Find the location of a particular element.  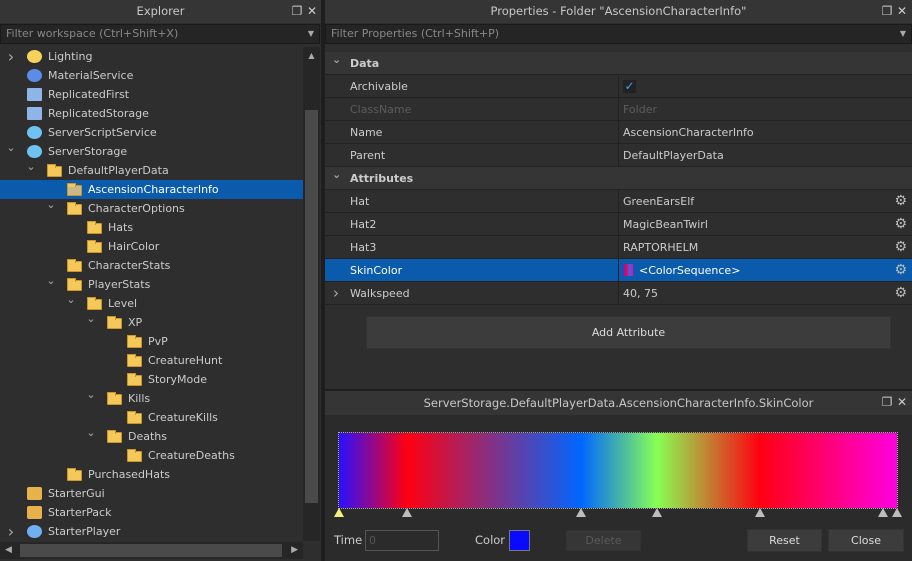

section-header-attributes: ⌄ Attributes is located at coordinates (618, 178).